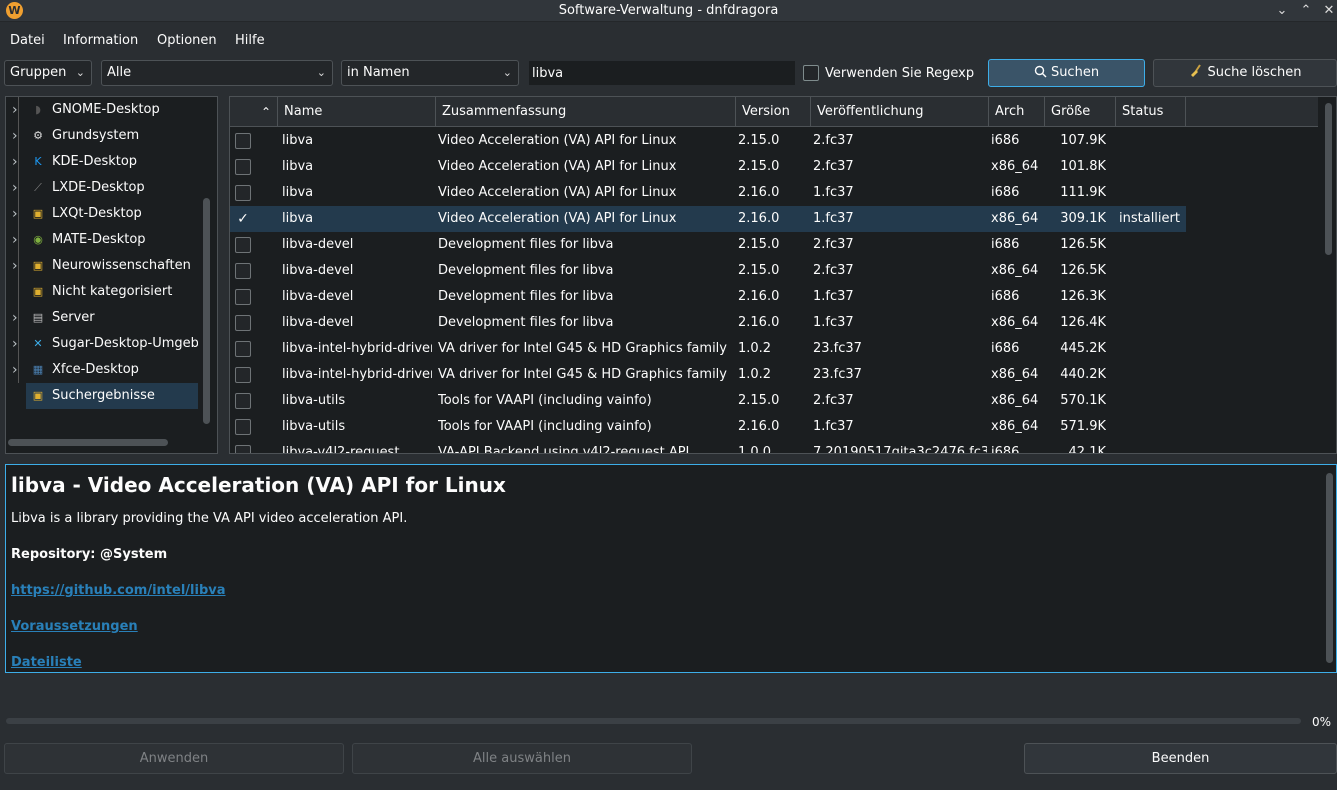  I want to click on group-item: › ◉ MATE-Desktop, so click(102, 240).